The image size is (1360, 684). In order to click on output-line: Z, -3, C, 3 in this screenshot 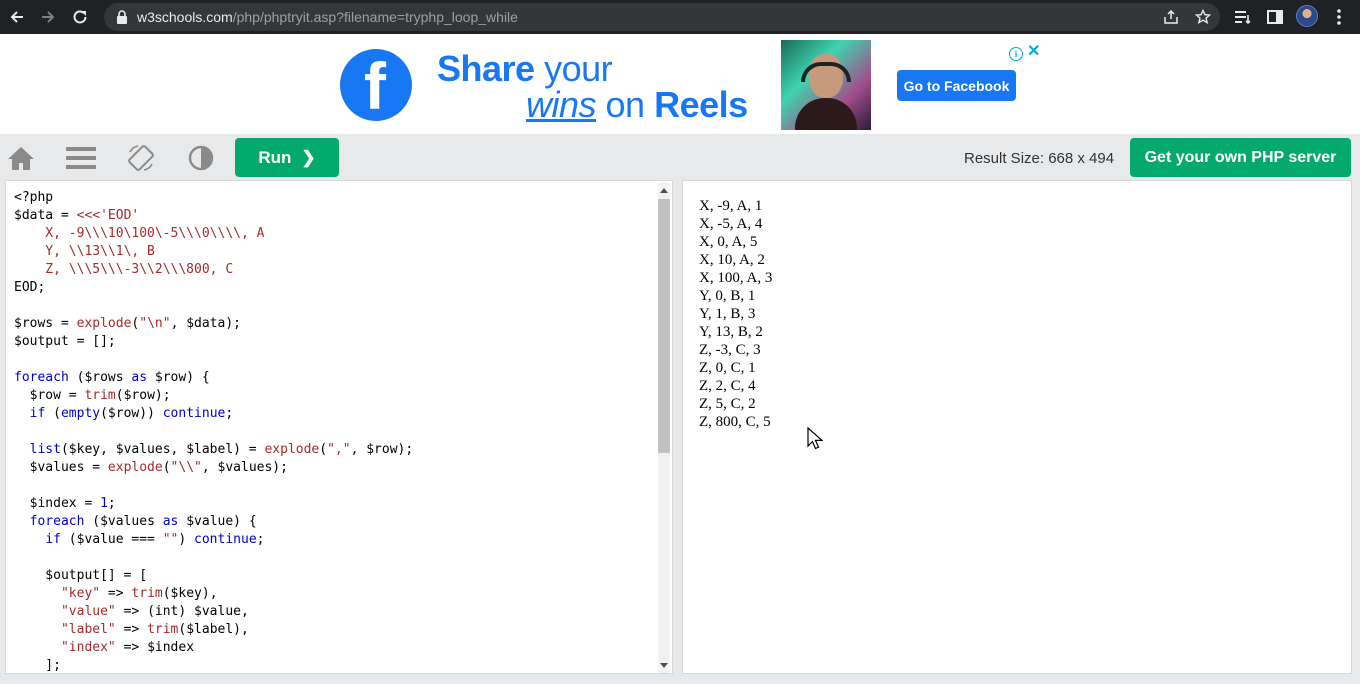, I will do `click(730, 350)`.